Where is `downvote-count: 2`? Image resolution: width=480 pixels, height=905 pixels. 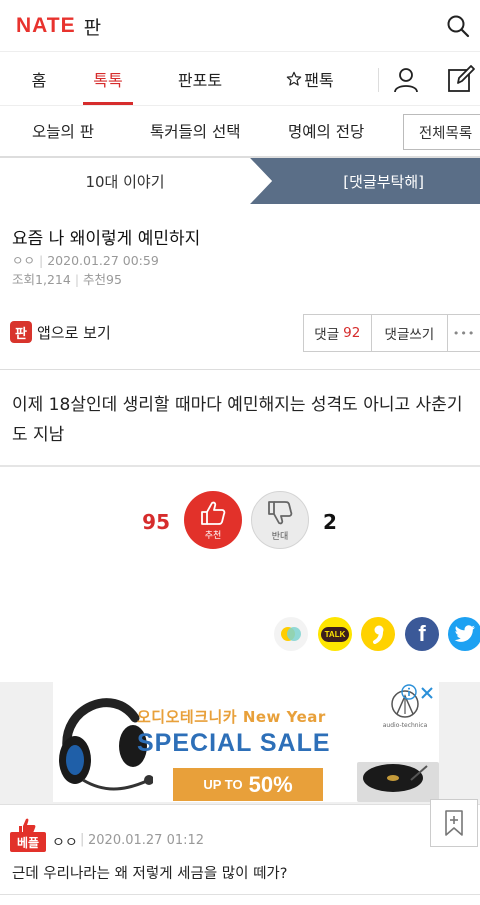 downvote-count: 2 is located at coordinates (330, 522).